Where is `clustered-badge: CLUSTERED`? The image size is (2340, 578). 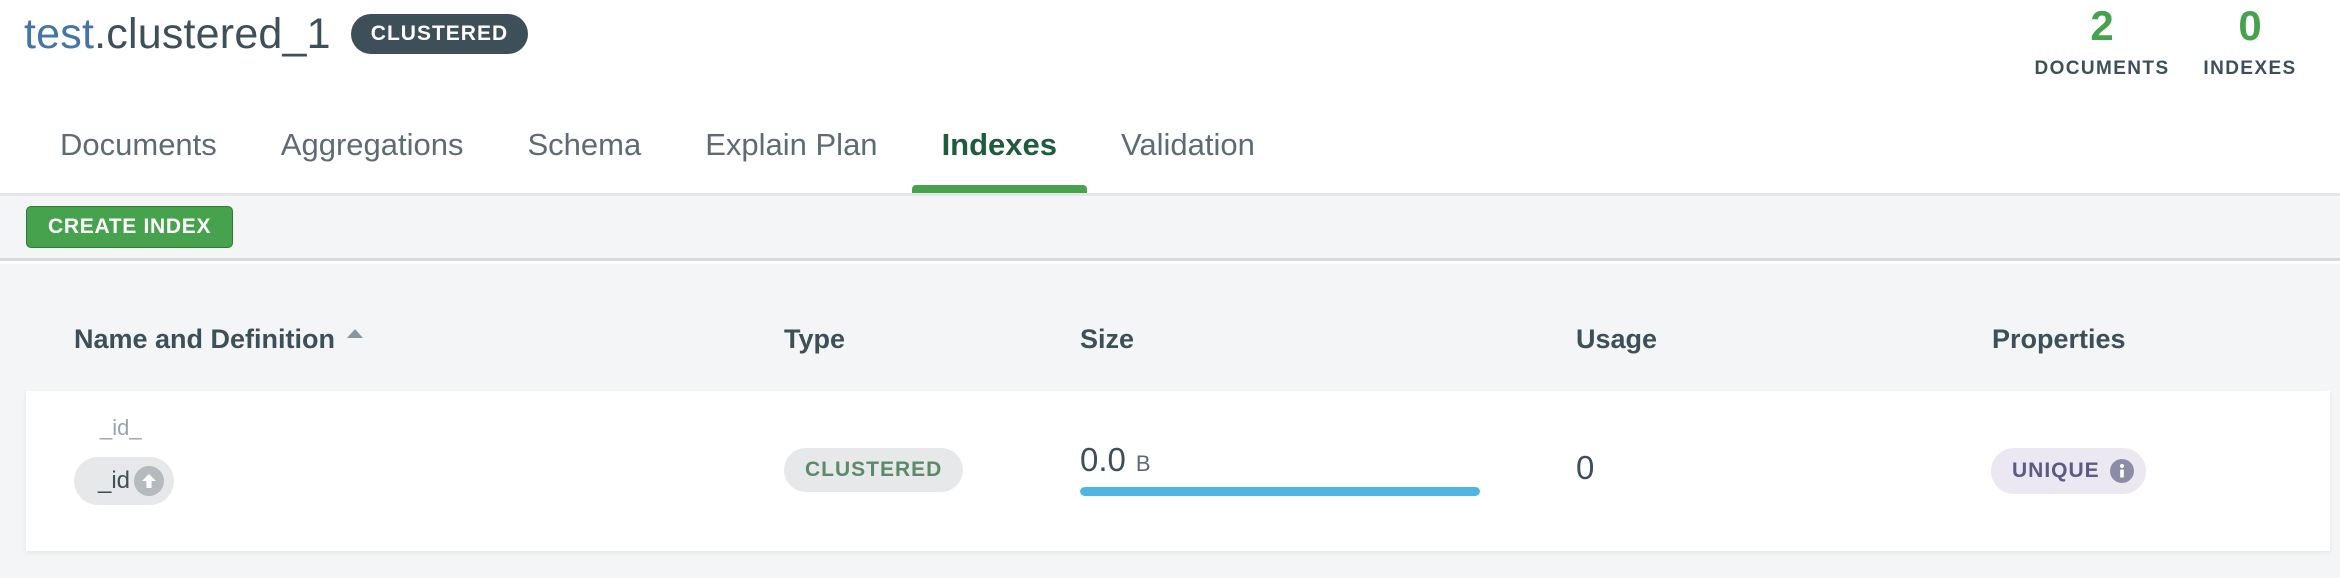
clustered-badge: CLUSTERED is located at coordinates (439, 34).